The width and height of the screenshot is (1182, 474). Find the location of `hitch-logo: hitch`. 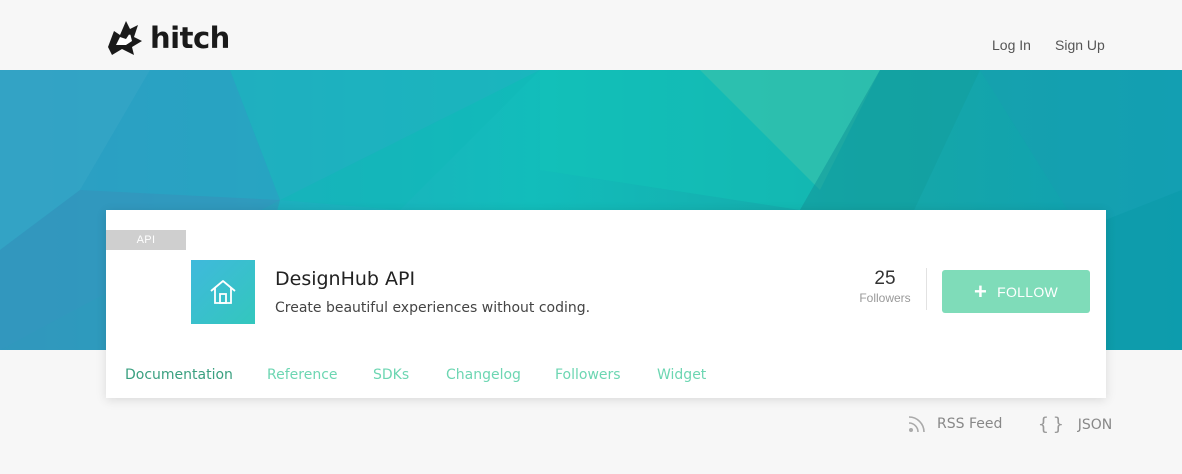

hitch-logo: hitch is located at coordinates (167, 38).